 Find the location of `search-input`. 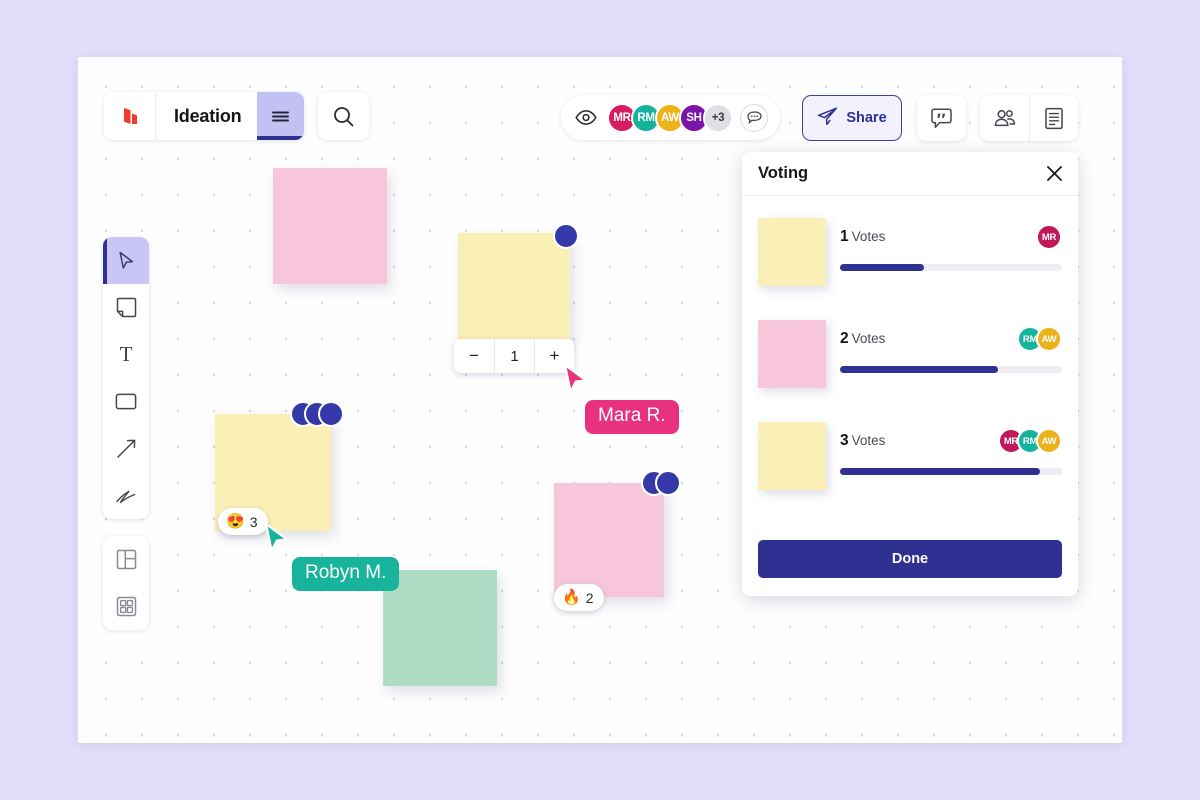

search-input is located at coordinates (343, 116).